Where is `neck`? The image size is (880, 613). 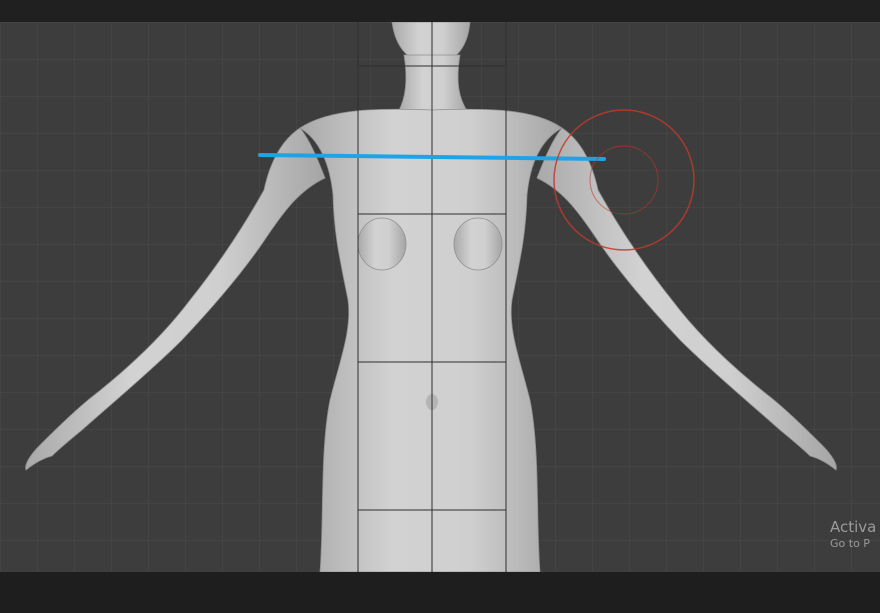 neck is located at coordinates (433, 83).